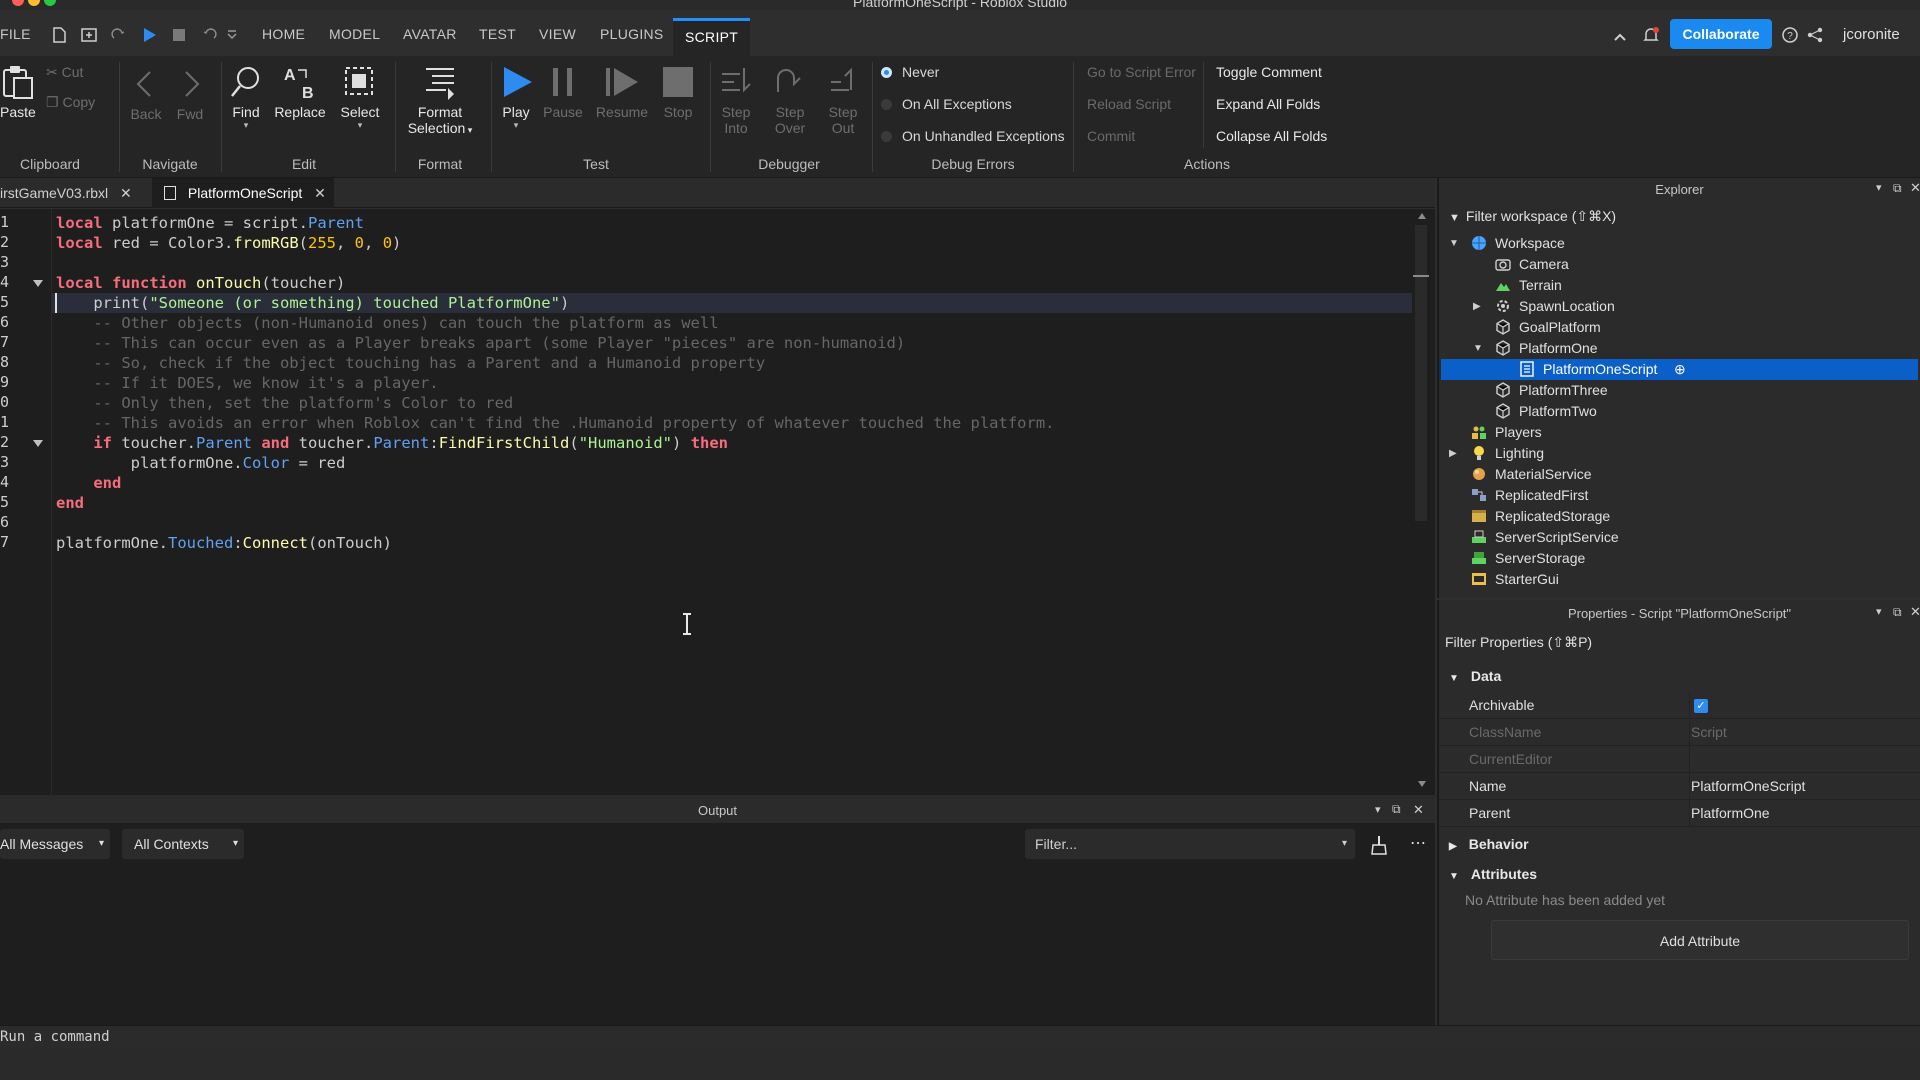 The image size is (1920, 1080). I want to click on add-child-icon: ⊕, so click(1680, 369).